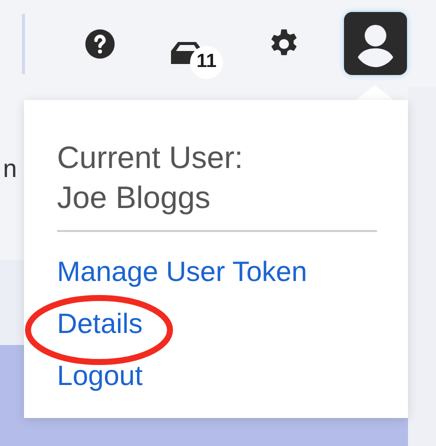 The height and width of the screenshot is (446, 436). I want to click on user-name: Joe Bloggs, so click(134, 198).